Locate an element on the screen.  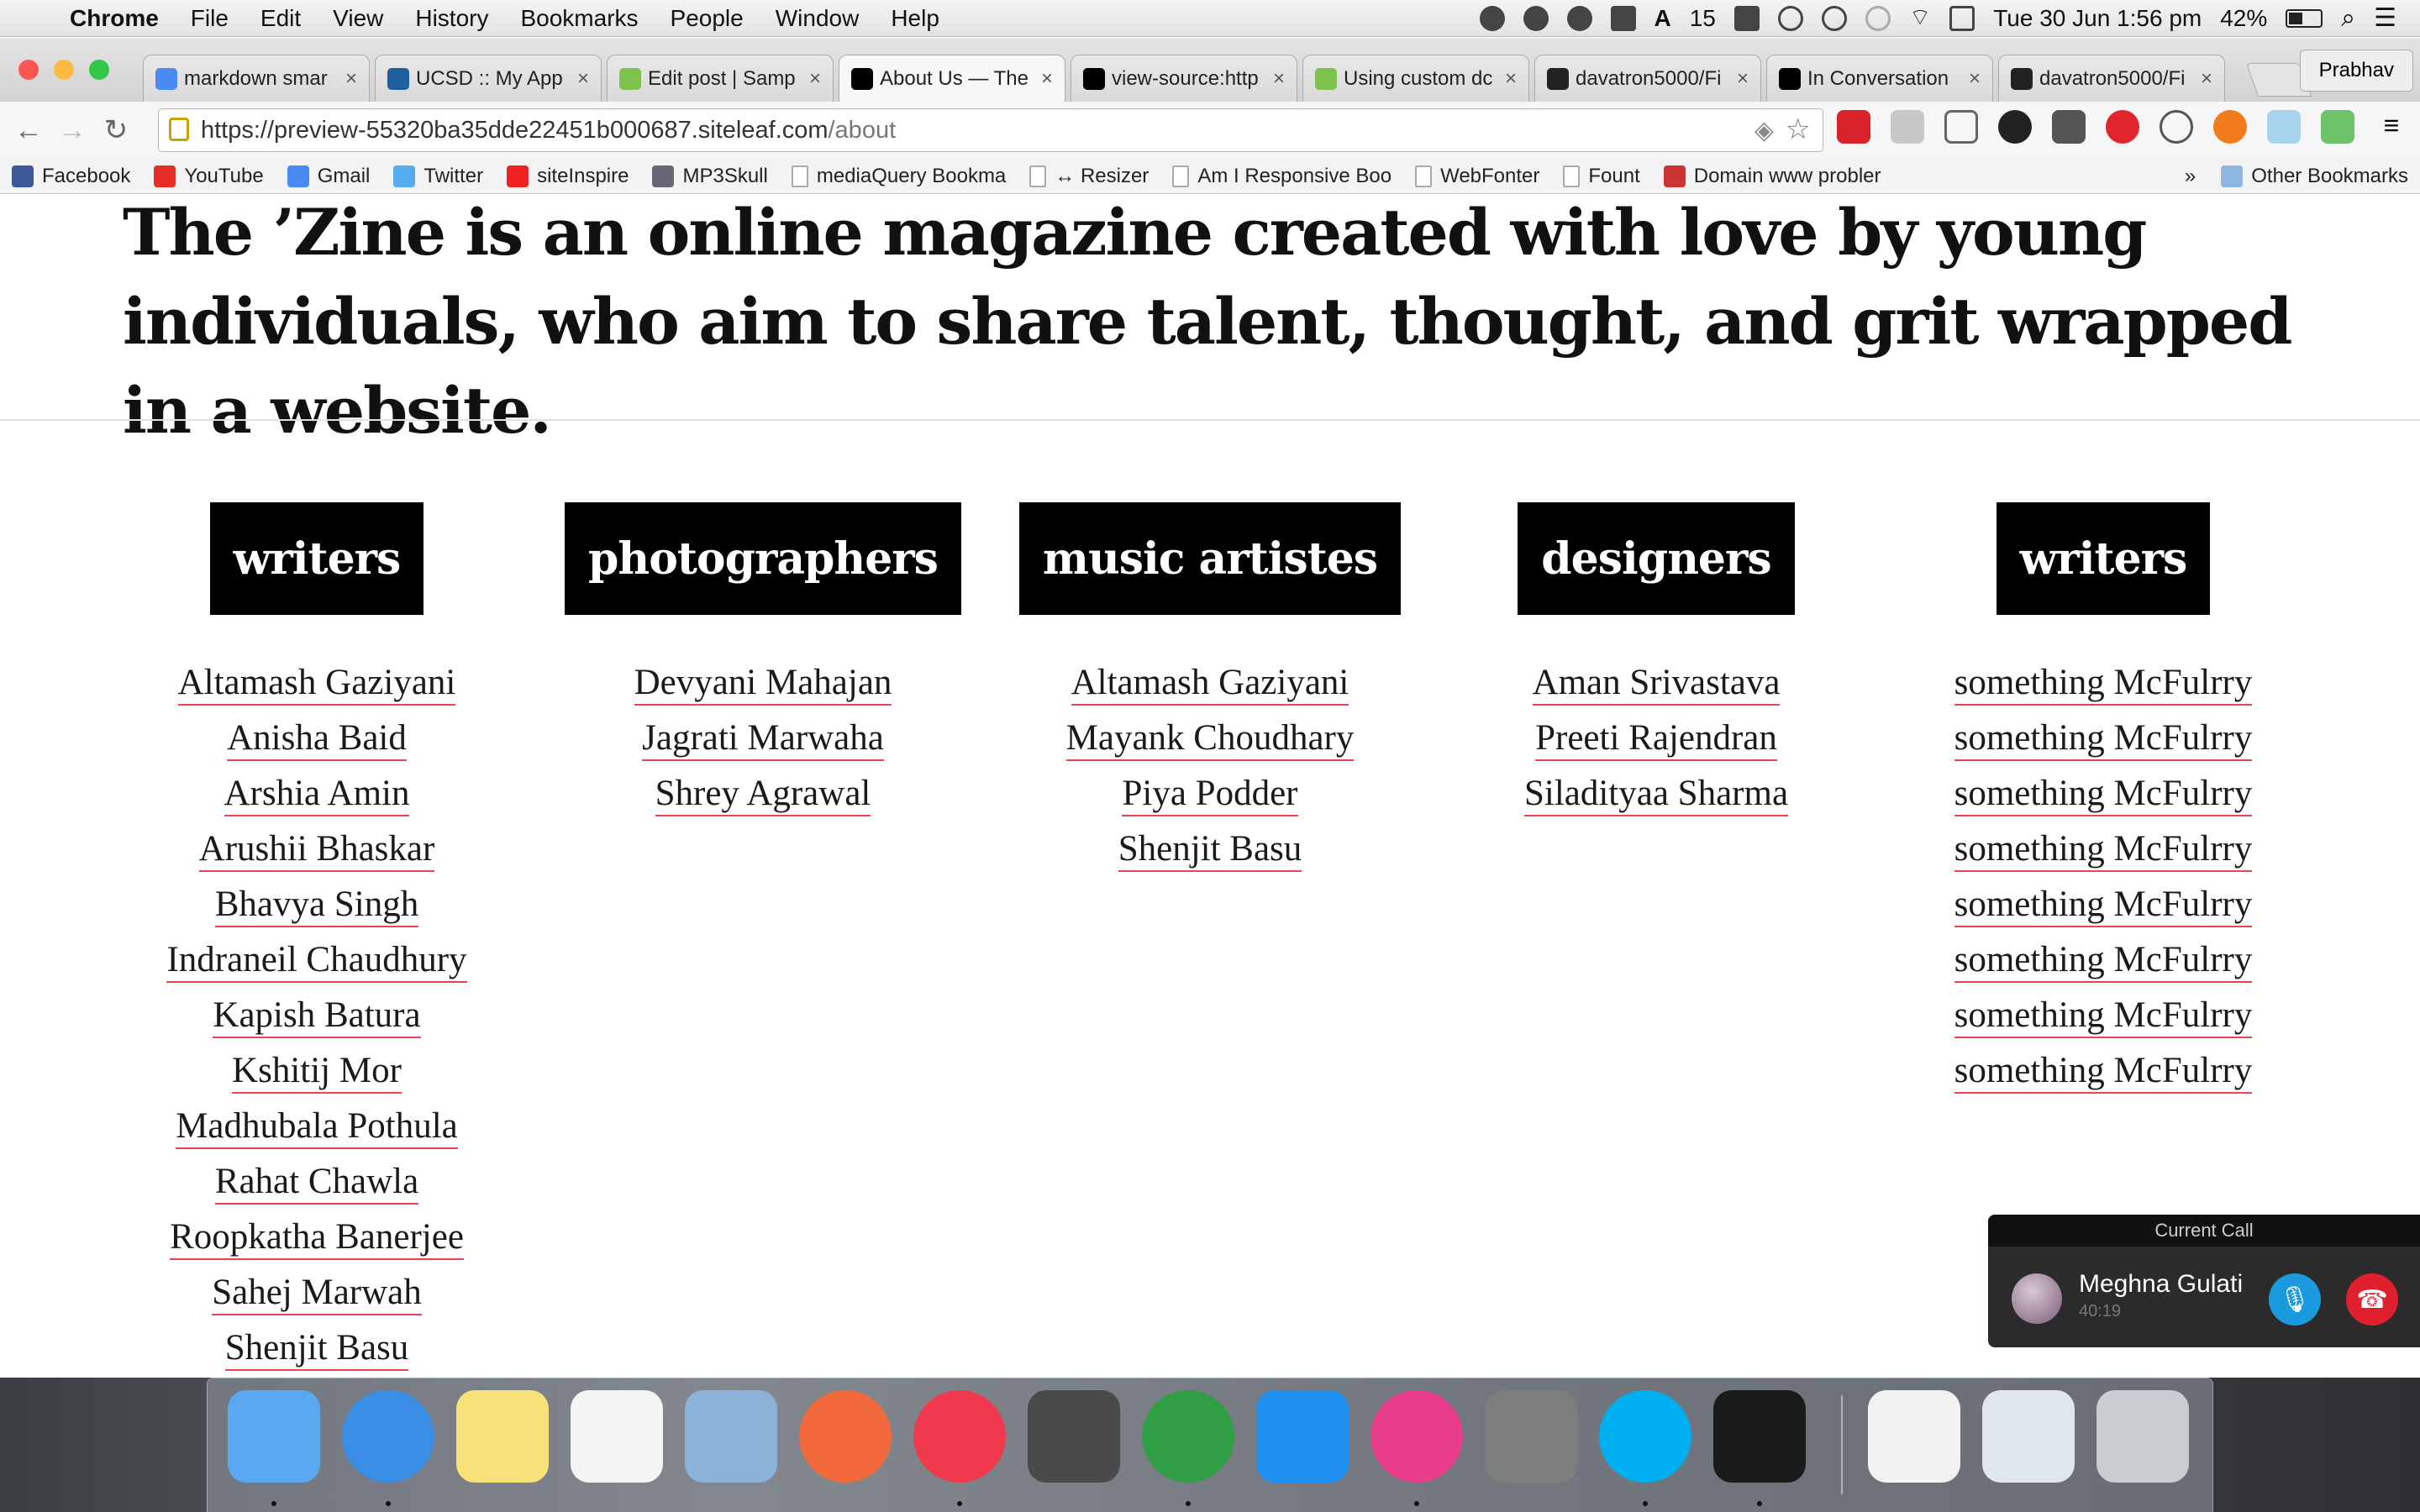
menu-file: File is located at coordinates (210, 18).